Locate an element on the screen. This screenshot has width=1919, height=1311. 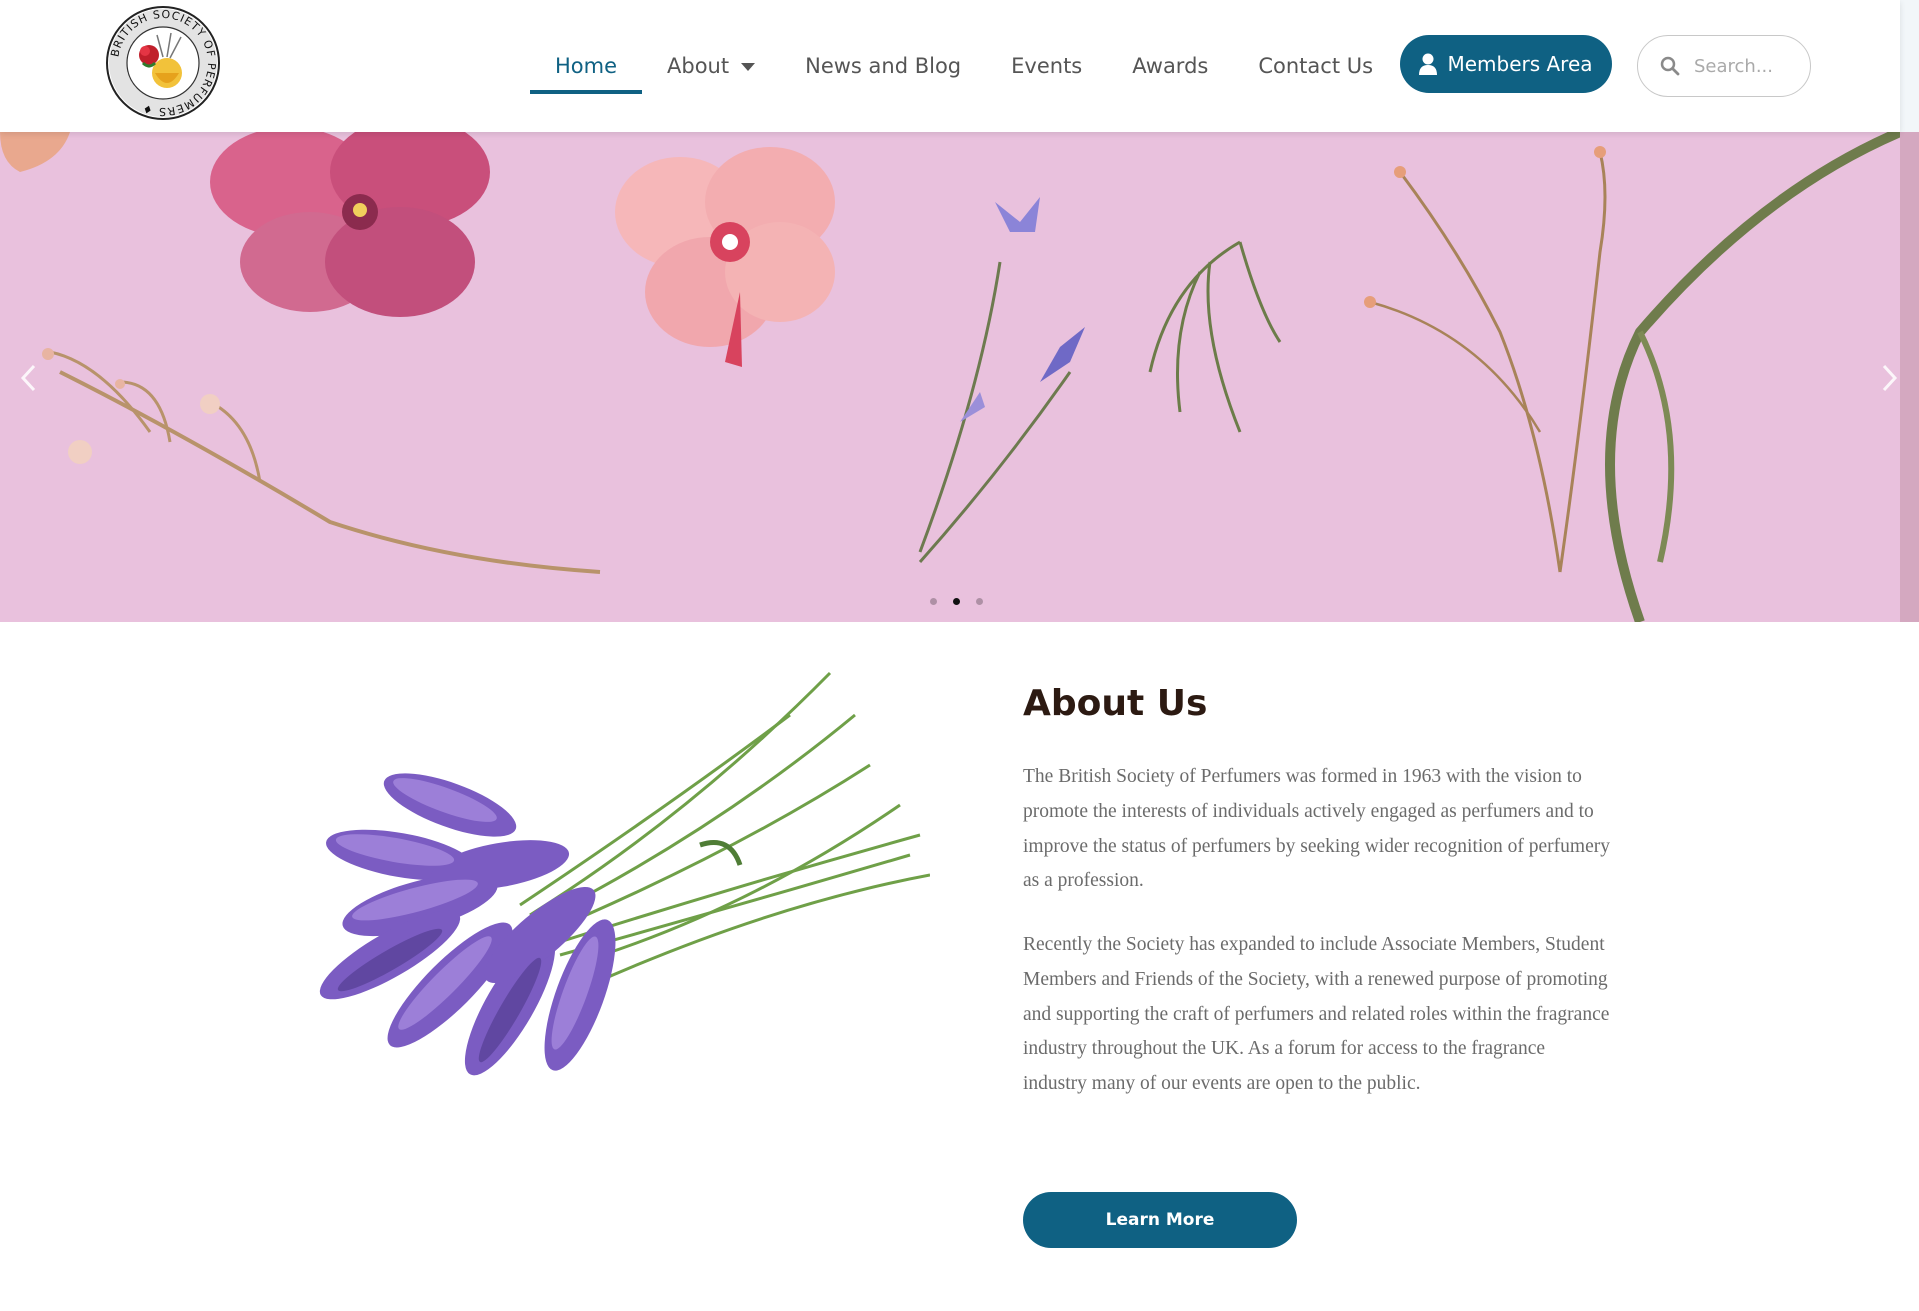
nav-awards: Awards is located at coordinates (1170, 66).